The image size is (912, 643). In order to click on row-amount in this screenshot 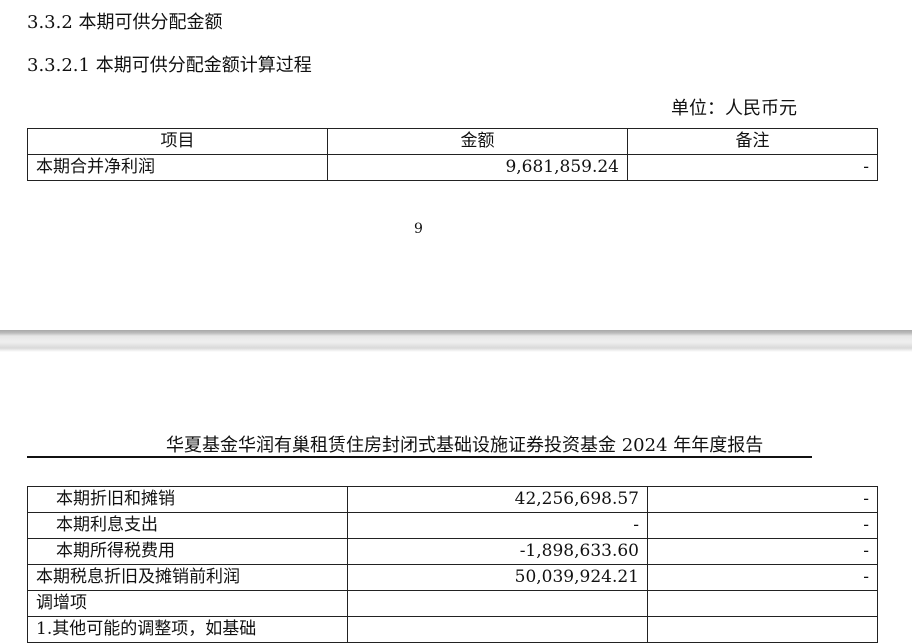, I will do `click(497, 603)`.